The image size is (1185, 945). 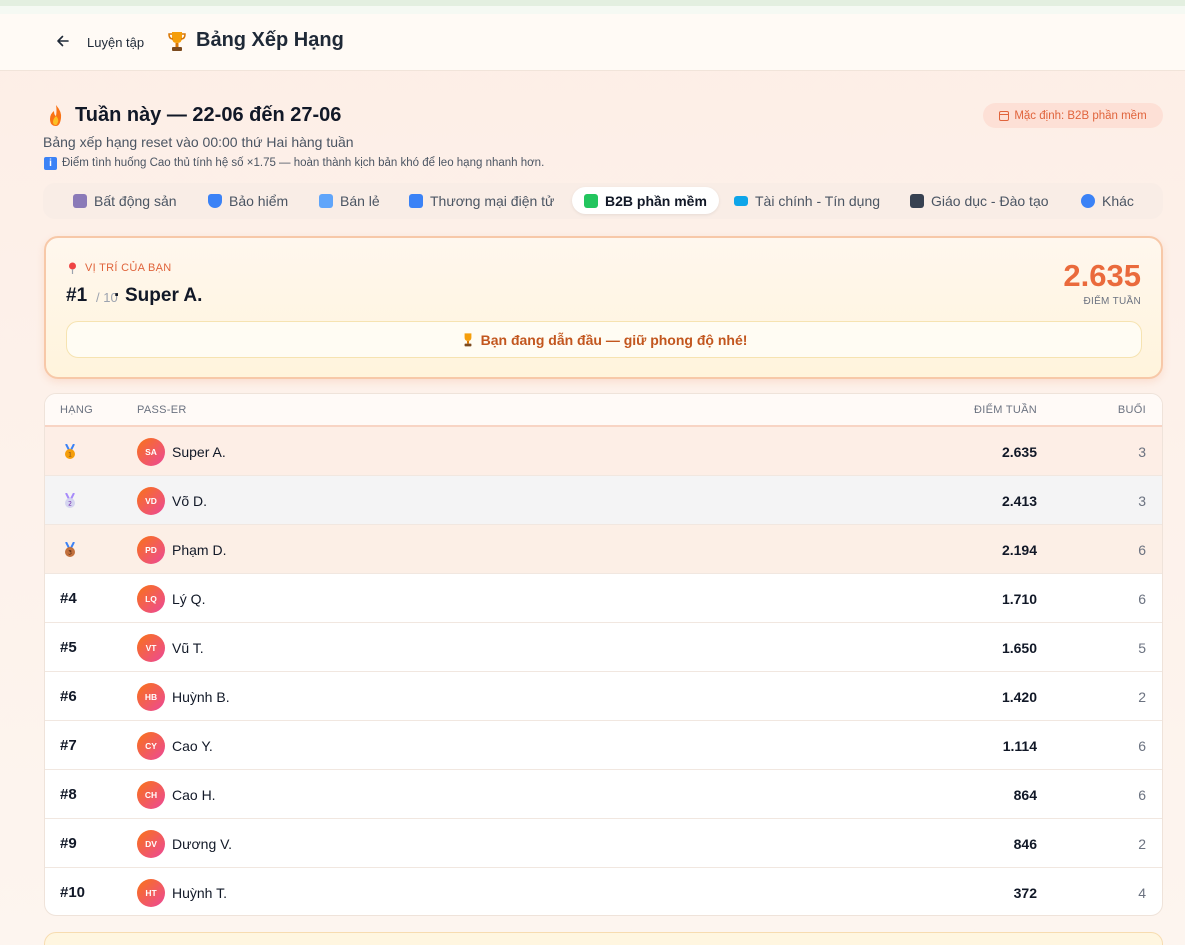 I want to click on pin-icon, so click(x=72, y=268).